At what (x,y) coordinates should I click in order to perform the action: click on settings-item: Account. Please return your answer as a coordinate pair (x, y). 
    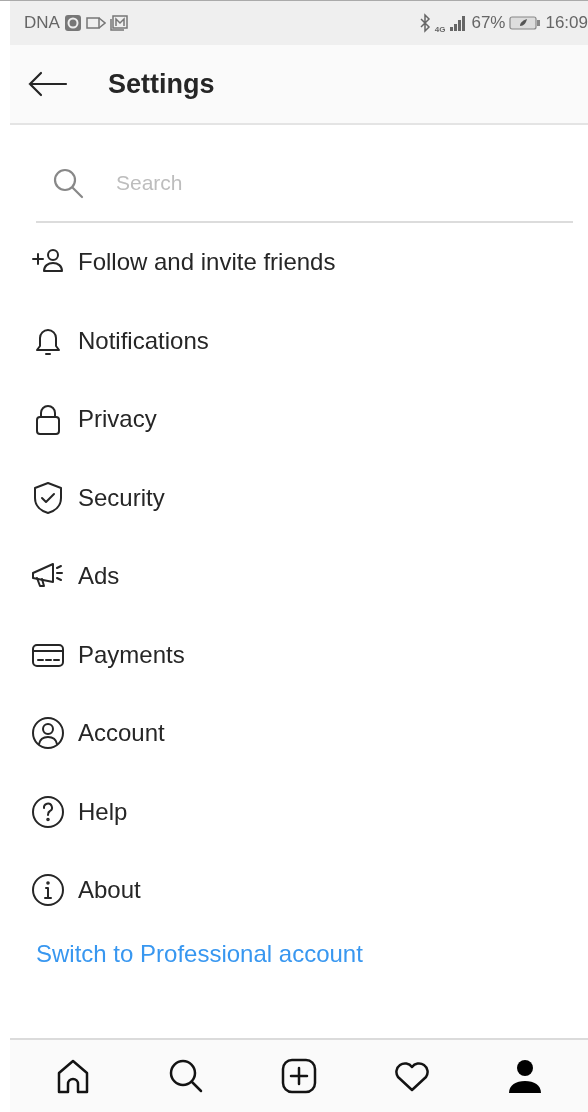
    Looking at the image, I should click on (299, 733).